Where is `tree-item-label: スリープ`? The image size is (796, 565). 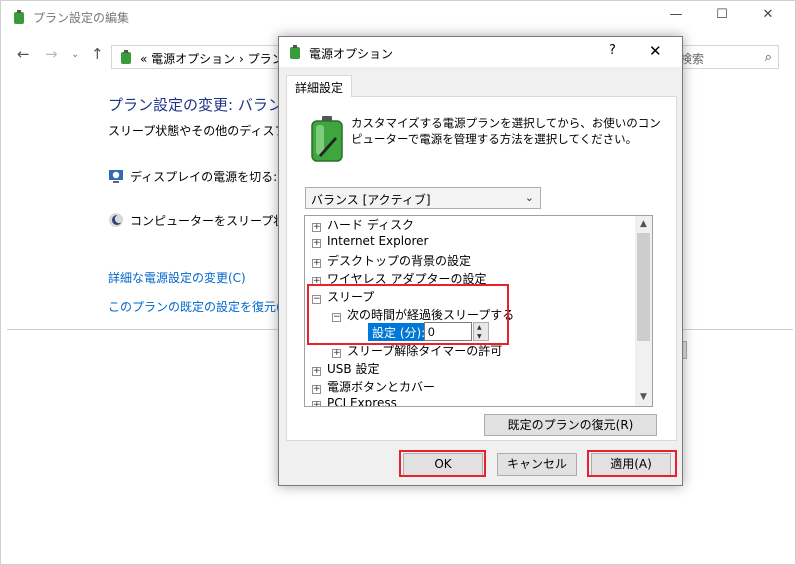
tree-item-label: スリープ is located at coordinates (351, 297).